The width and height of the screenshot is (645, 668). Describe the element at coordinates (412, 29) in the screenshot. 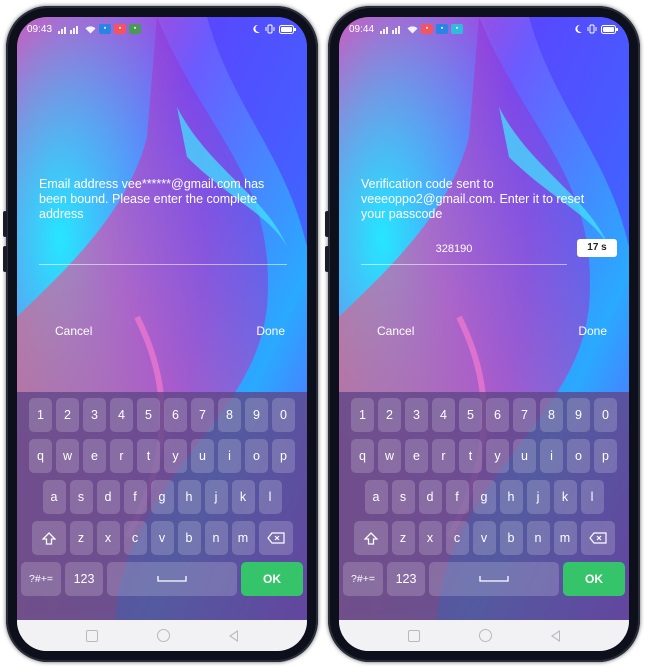

I see `wifi-icon` at that location.